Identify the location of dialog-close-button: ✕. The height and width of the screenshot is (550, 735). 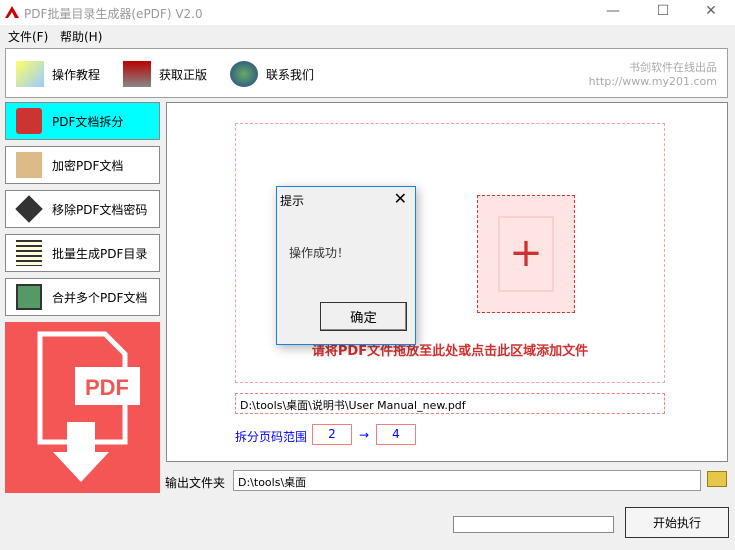
(400, 198).